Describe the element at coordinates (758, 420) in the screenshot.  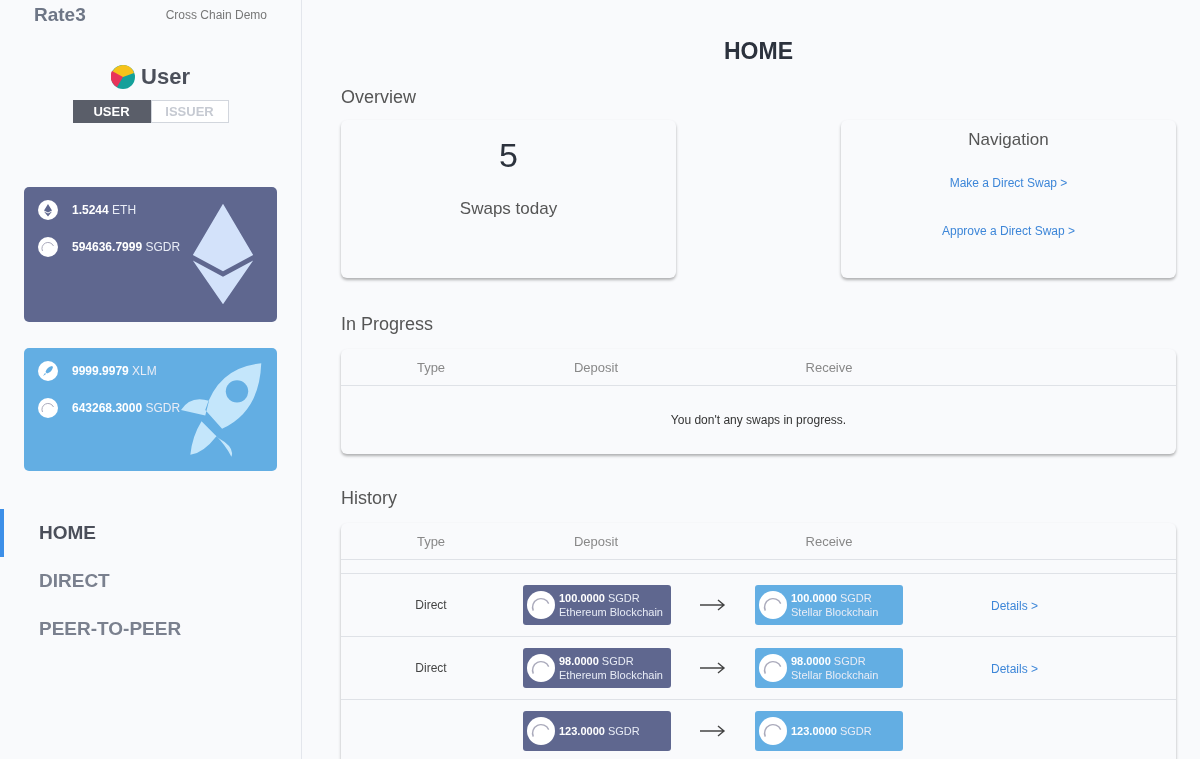
I see `empty-message: You don't any swaps in progress.` at that location.